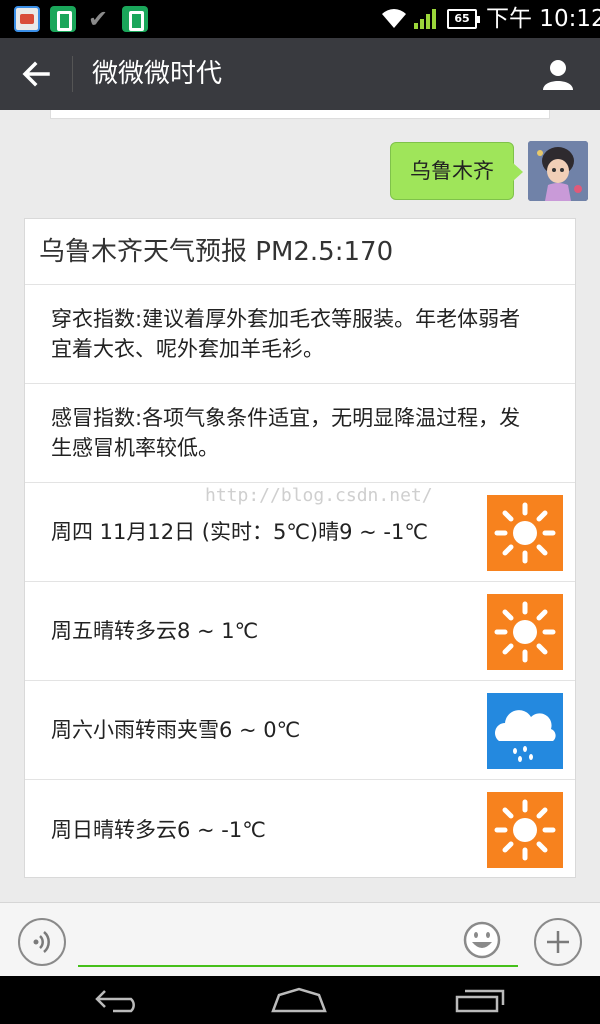  Describe the element at coordinates (158, 829) in the screenshot. I see `list-item-text: 周日晴转多云6 ~ -1℃` at that location.